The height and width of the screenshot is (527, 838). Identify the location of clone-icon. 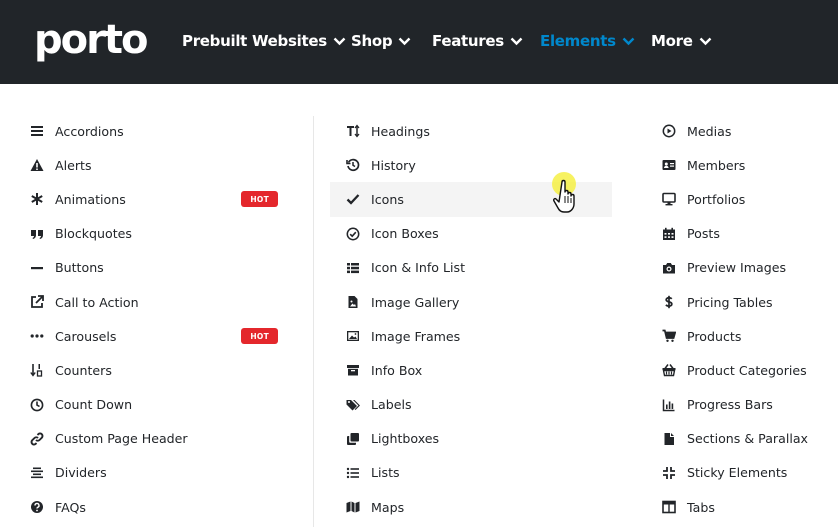
(353, 439).